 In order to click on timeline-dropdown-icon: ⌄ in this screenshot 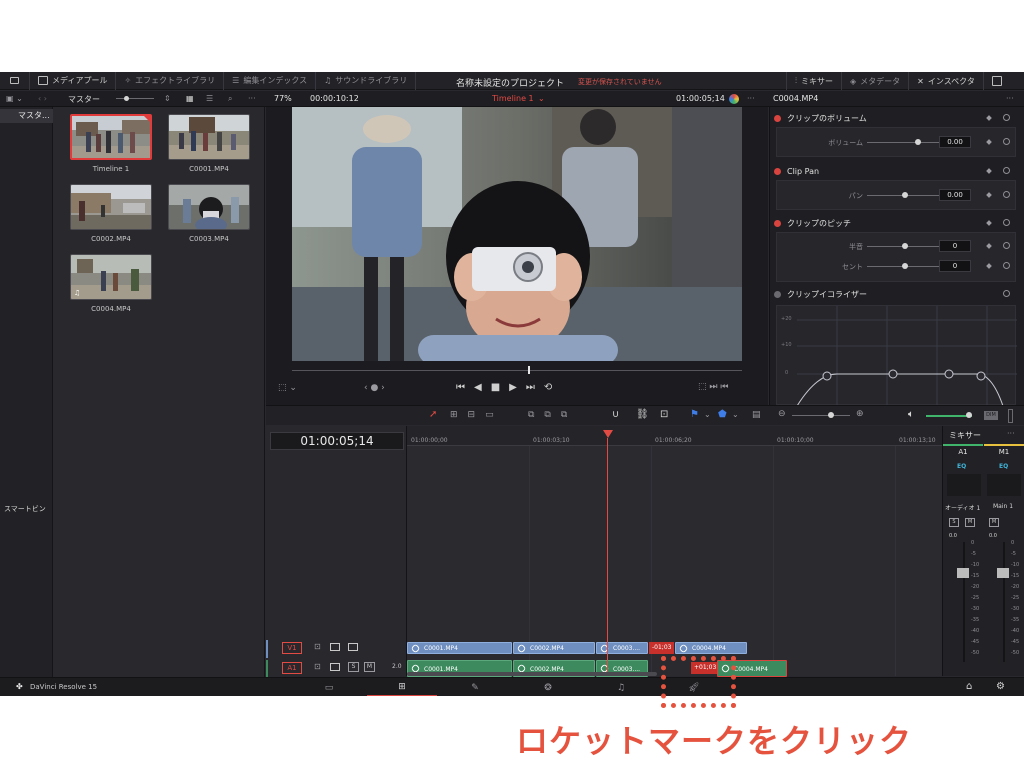, I will do `click(541, 98)`.